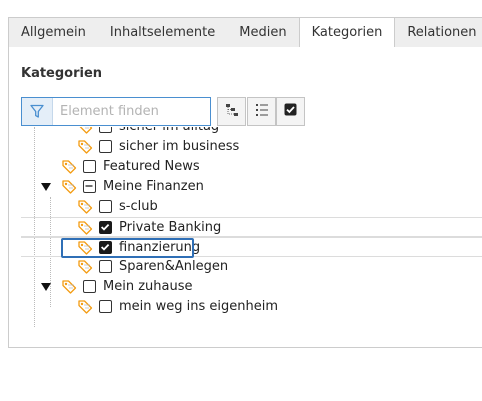  What do you see at coordinates (153, 186) in the screenshot?
I see `category-label: Meine Finanzen` at bounding box center [153, 186].